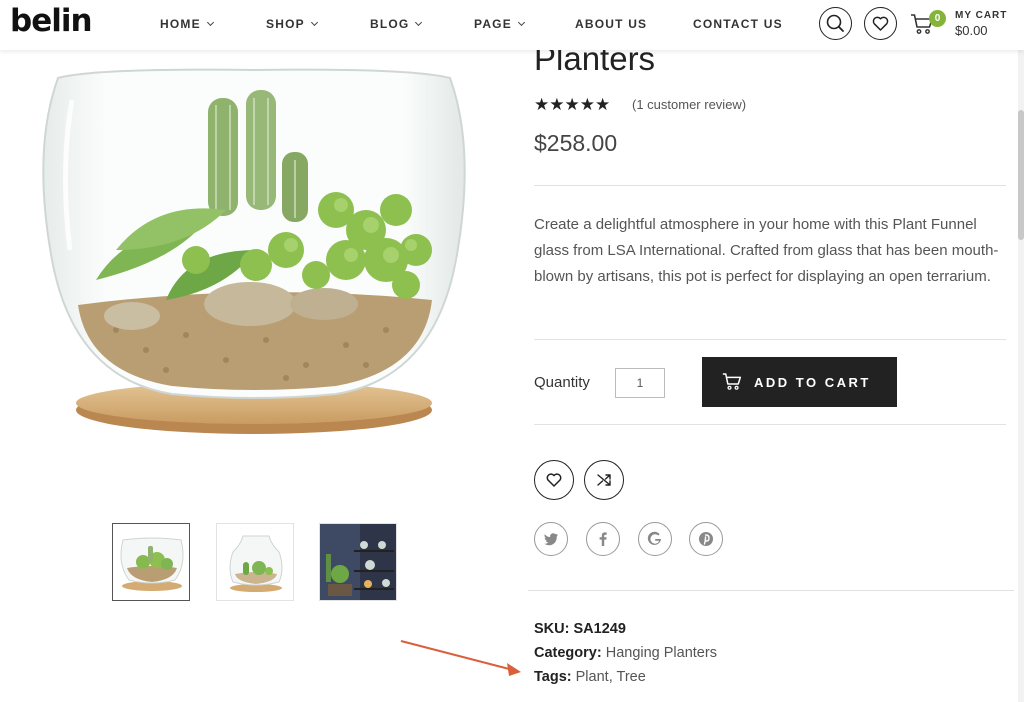 This screenshot has height=702, width=1024. I want to click on google-icon, so click(654, 538).